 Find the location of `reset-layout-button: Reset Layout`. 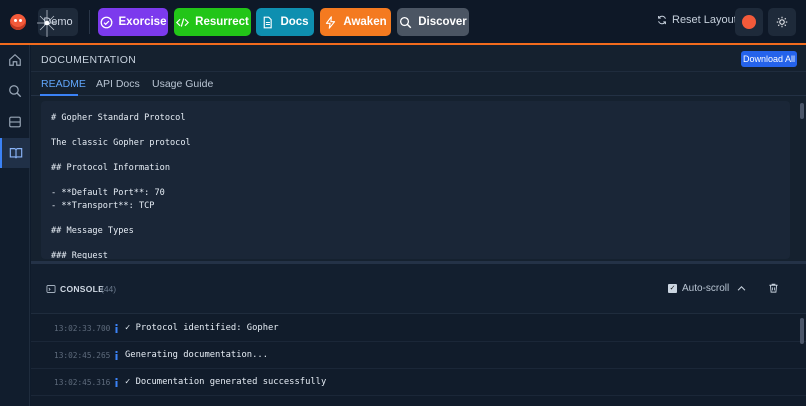

reset-layout-button: Reset Layout is located at coordinates (697, 20).